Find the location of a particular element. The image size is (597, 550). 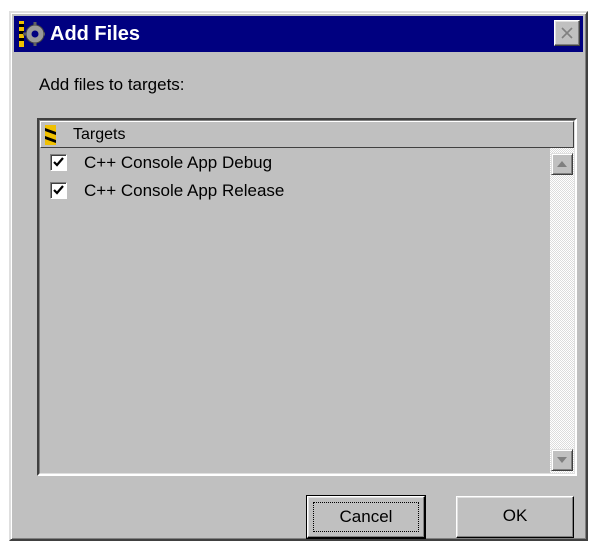

title-bar: Add Files is located at coordinates (298, 34).